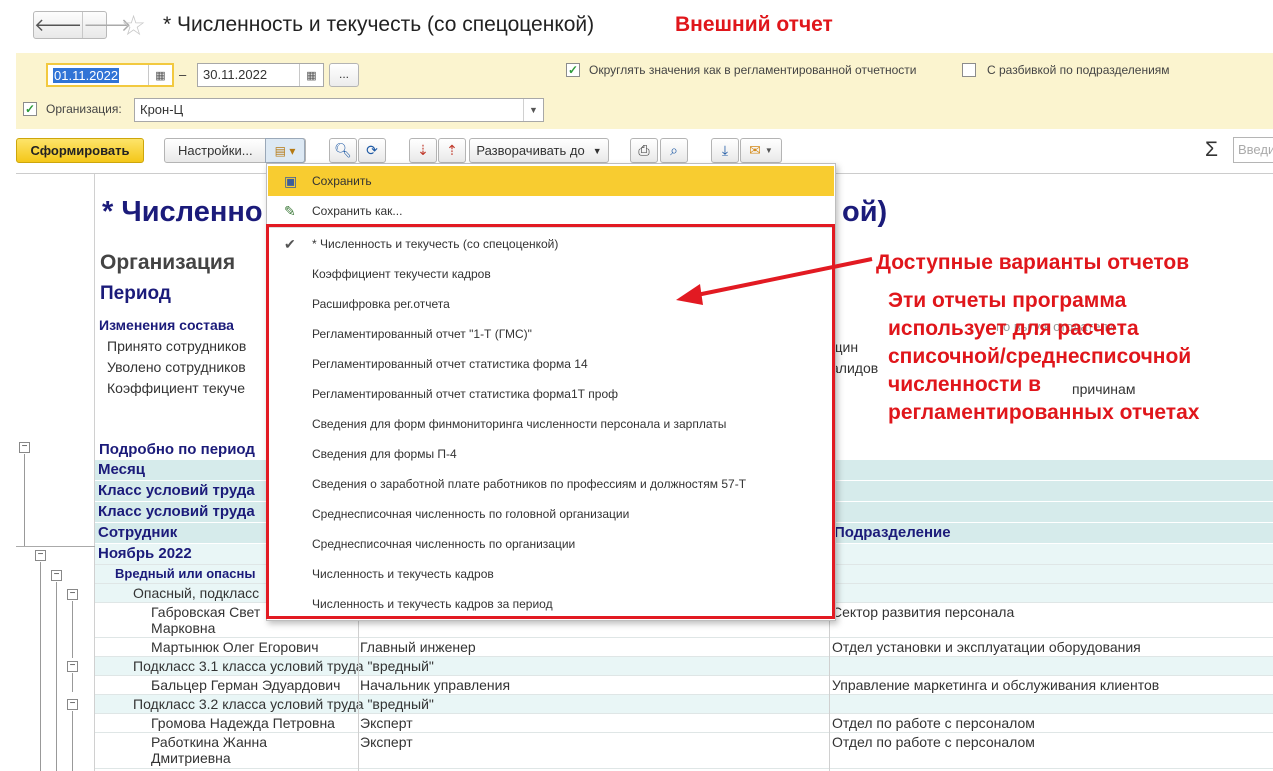 The image size is (1273, 771). I want to click on search-icon: 🔍︎, so click(343, 150).